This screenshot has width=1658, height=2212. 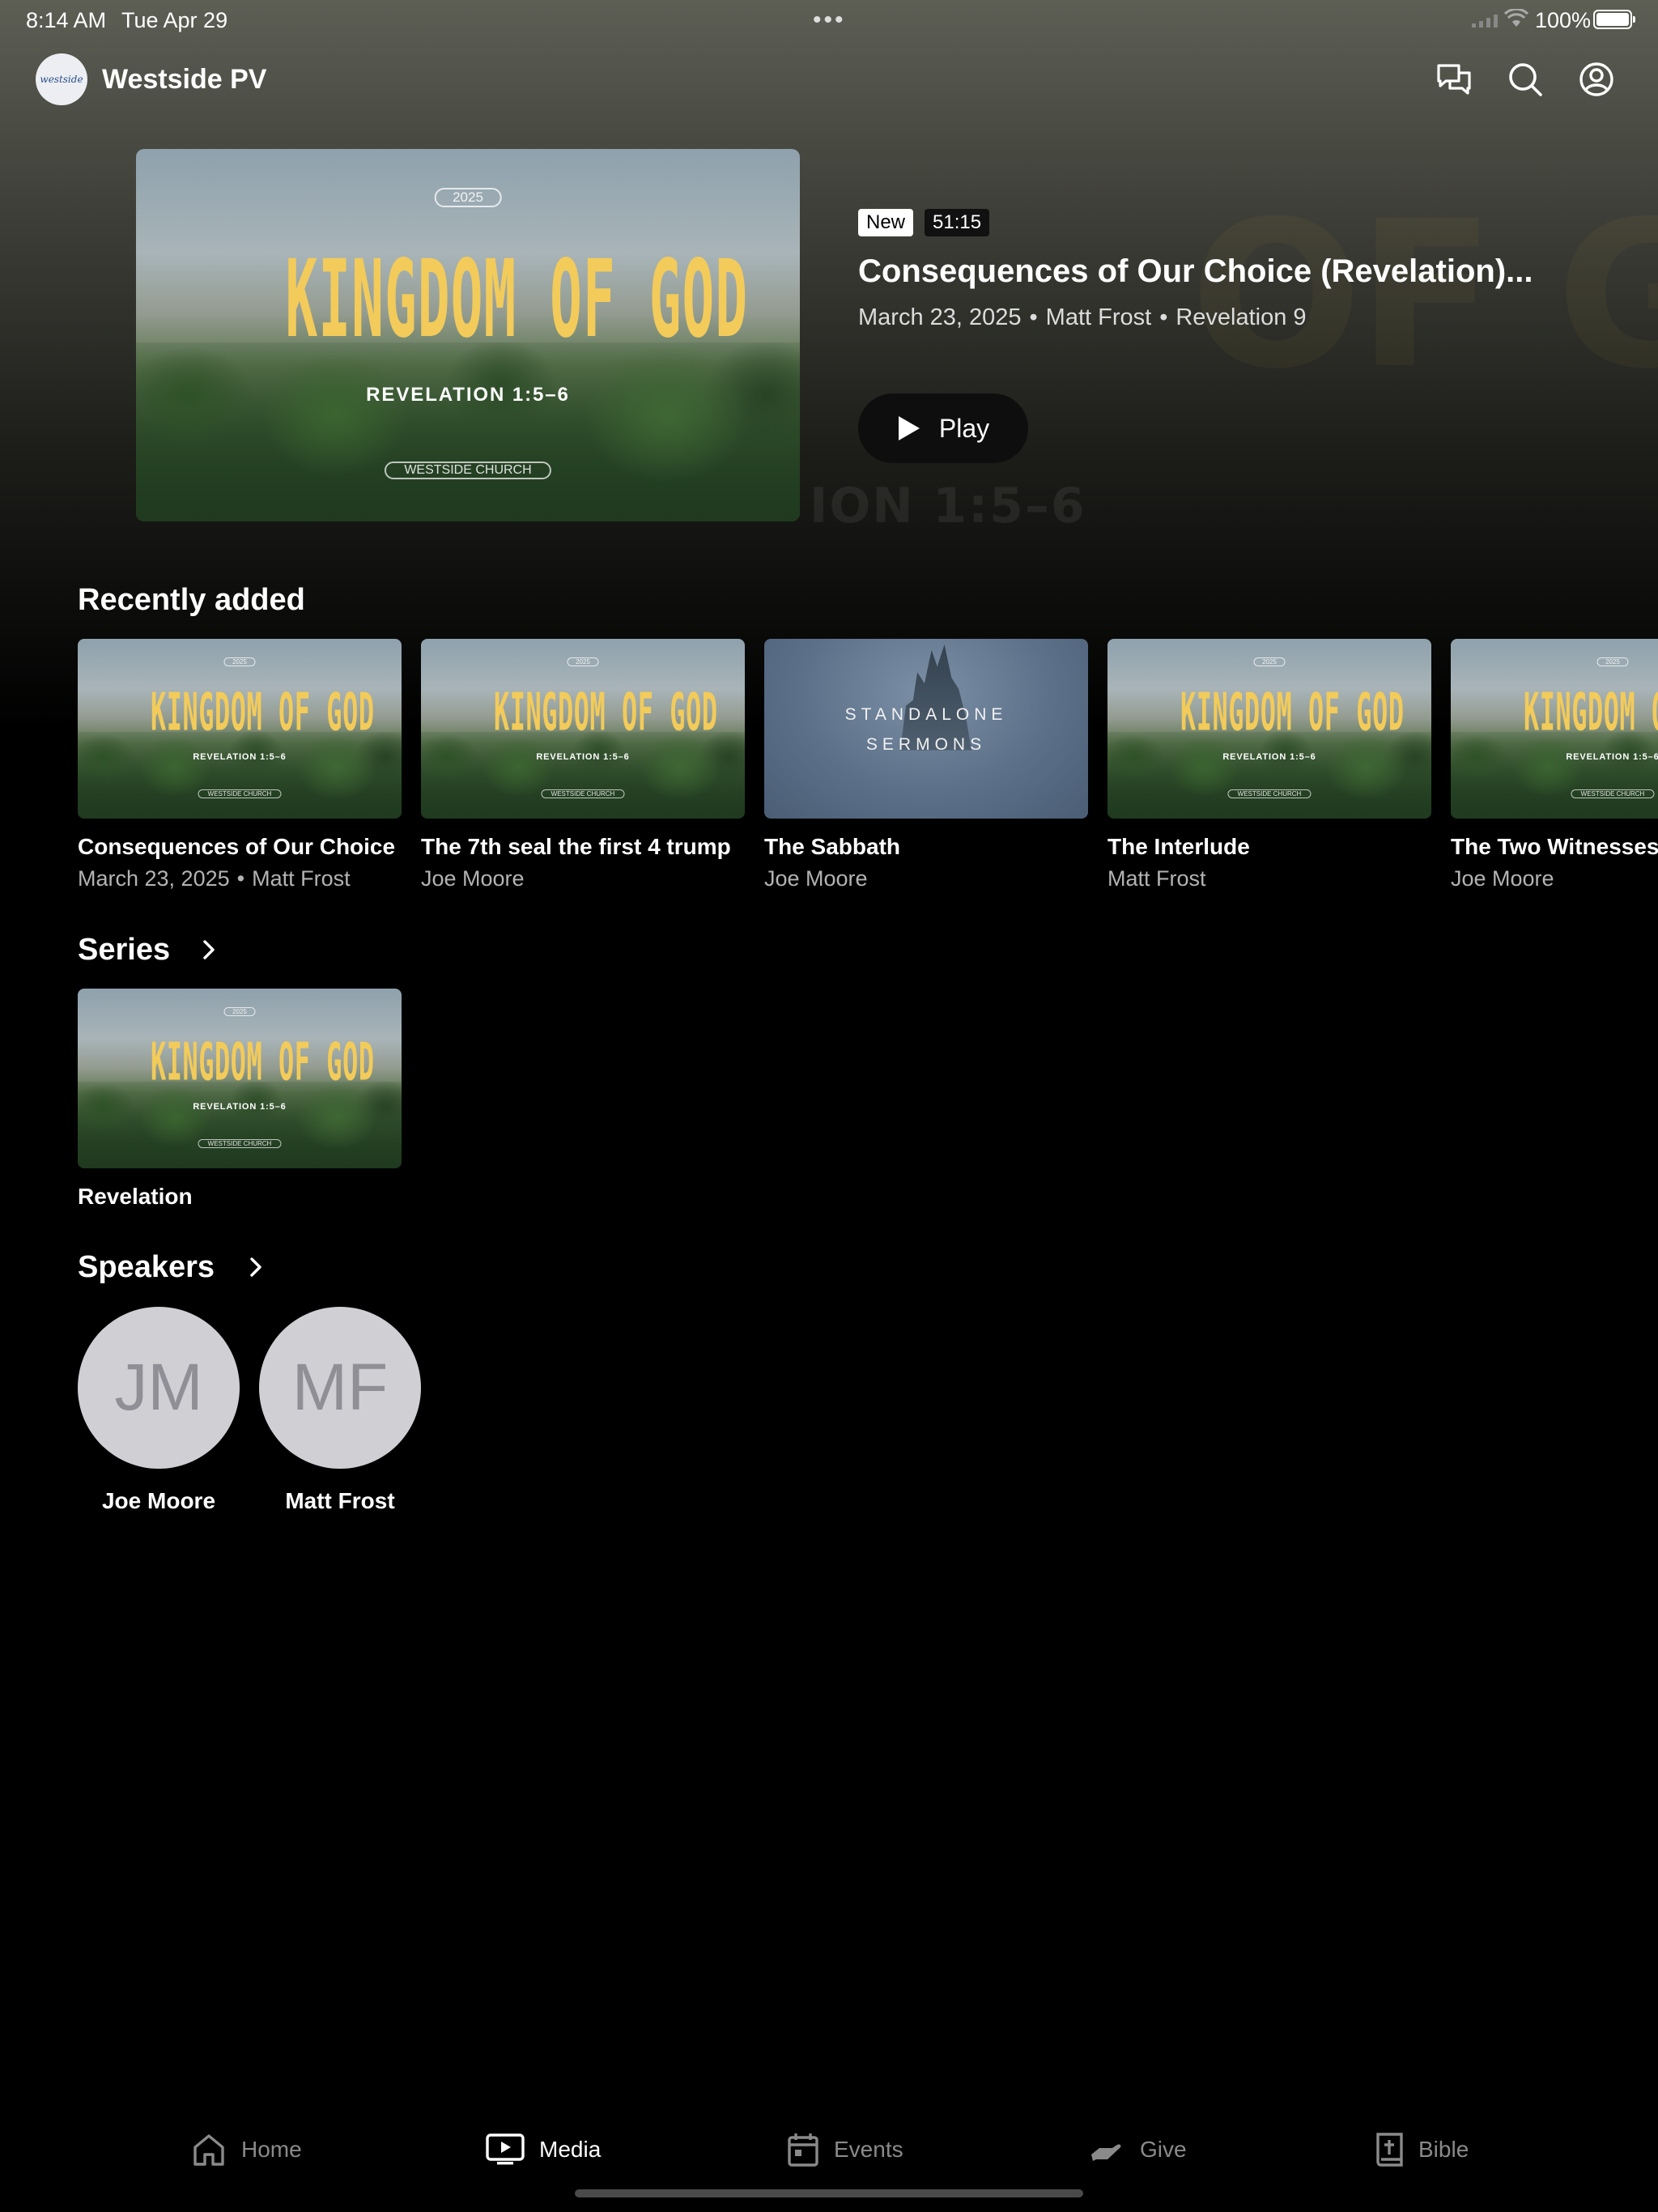 I want to click on speakers-title: Speakers, so click(x=146, y=1268).